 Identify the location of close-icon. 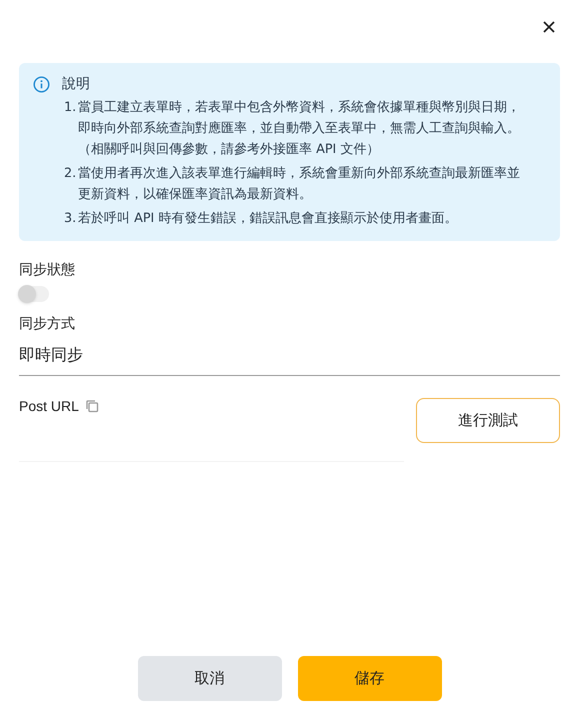
(549, 27).